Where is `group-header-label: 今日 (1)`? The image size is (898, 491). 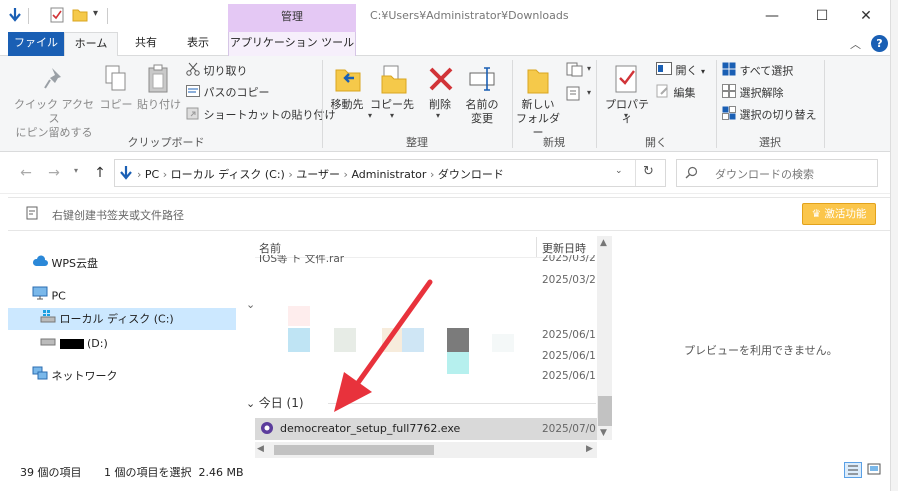 group-header-label: 今日 (1) is located at coordinates (281, 403).